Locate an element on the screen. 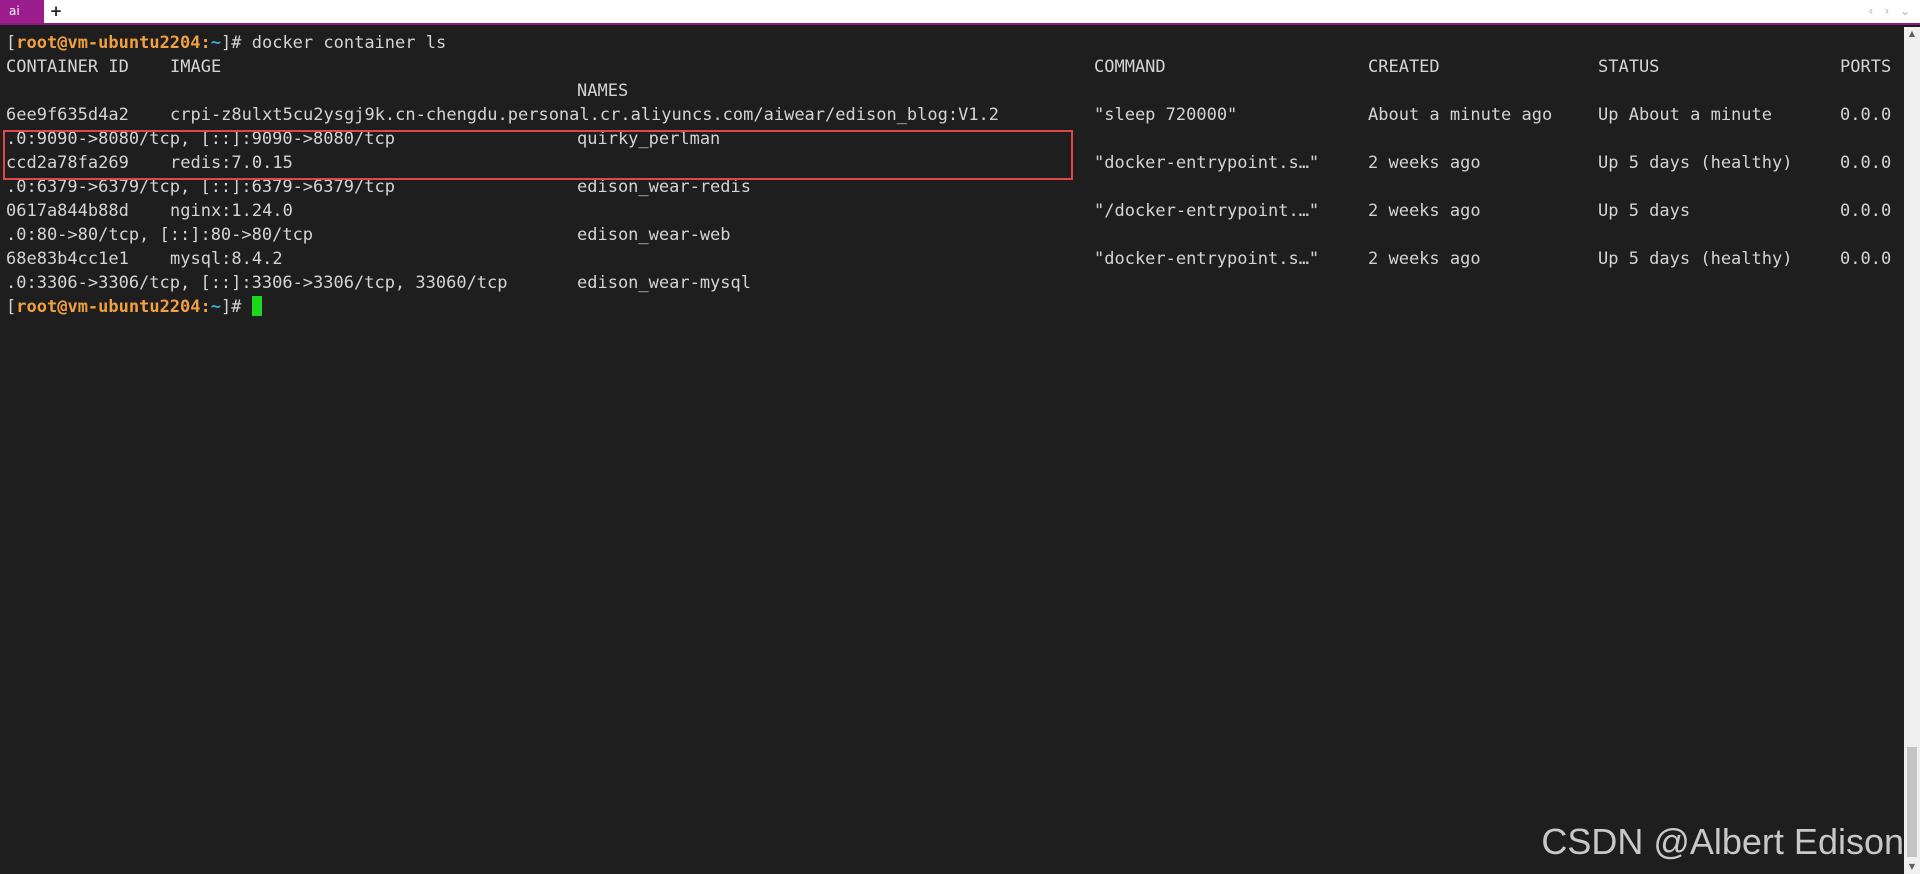  tab-menu-icon: ⌄ is located at coordinates (1905, 11).